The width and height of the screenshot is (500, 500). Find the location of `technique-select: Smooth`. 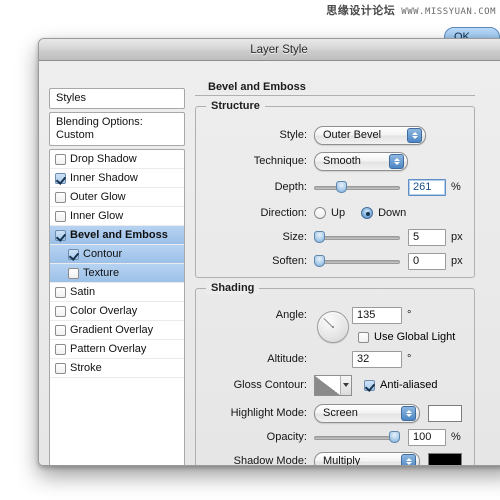

technique-select: Smooth is located at coordinates (361, 161).